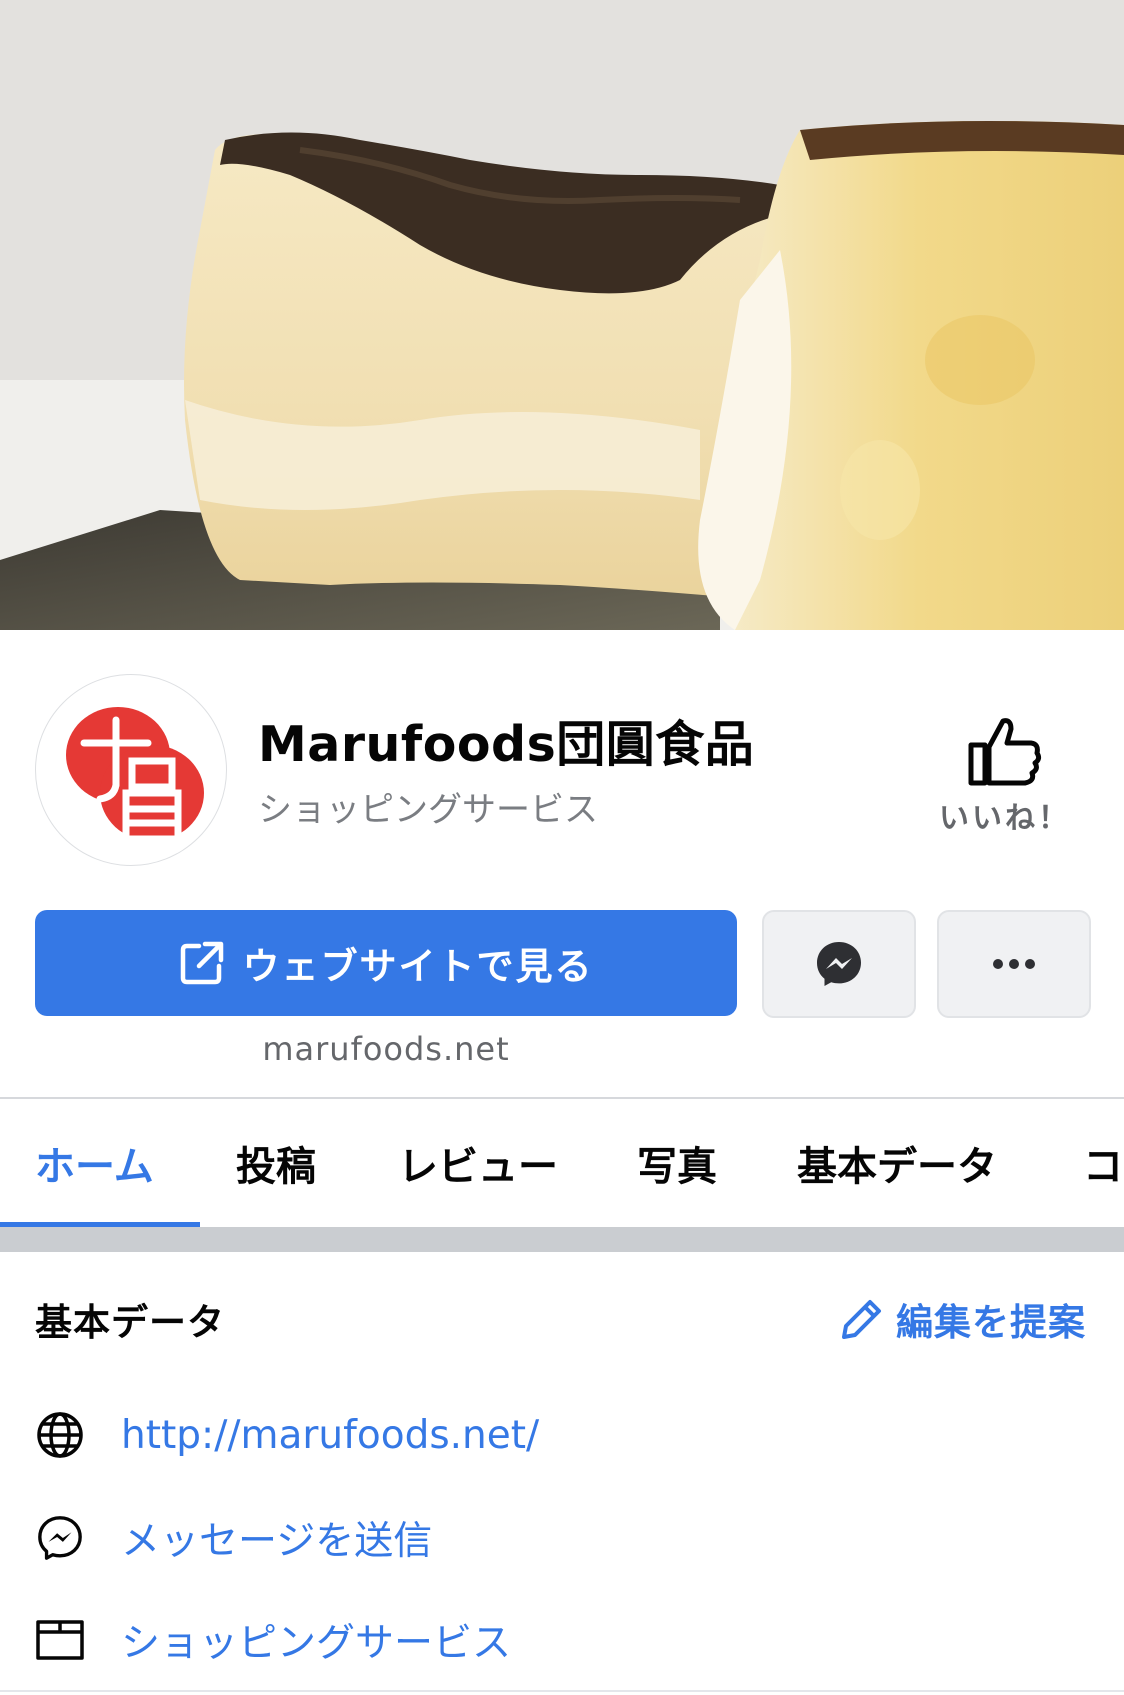 The height and width of the screenshot is (1695, 1124). I want to click on website-caption: marufoods.net, so click(386, 1049).